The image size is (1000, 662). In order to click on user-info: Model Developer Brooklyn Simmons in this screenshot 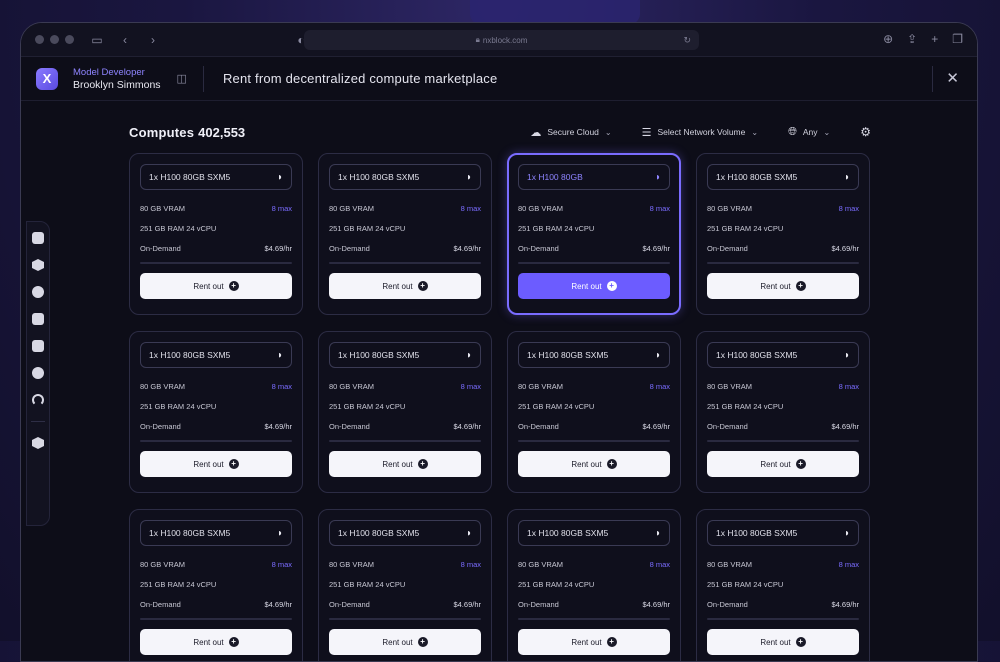, I will do `click(117, 79)`.